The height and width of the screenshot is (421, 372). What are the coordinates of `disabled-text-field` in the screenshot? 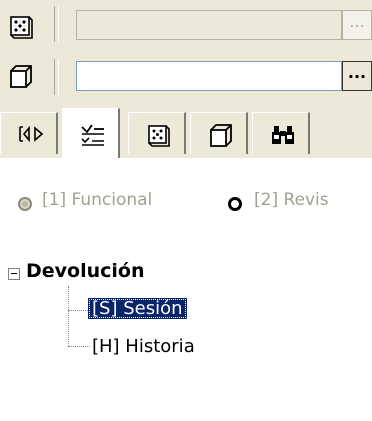 It's located at (209, 25).